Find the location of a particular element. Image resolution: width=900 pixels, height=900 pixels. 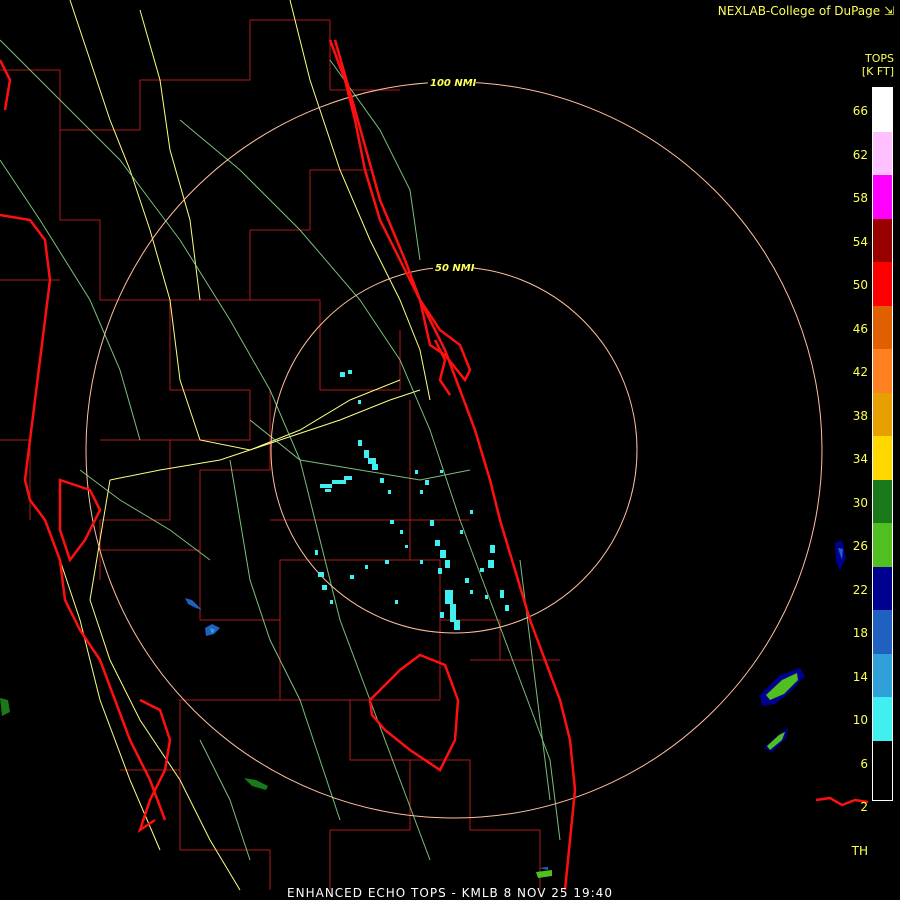

color-scale-label: 62 is located at coordinates (860, 154).